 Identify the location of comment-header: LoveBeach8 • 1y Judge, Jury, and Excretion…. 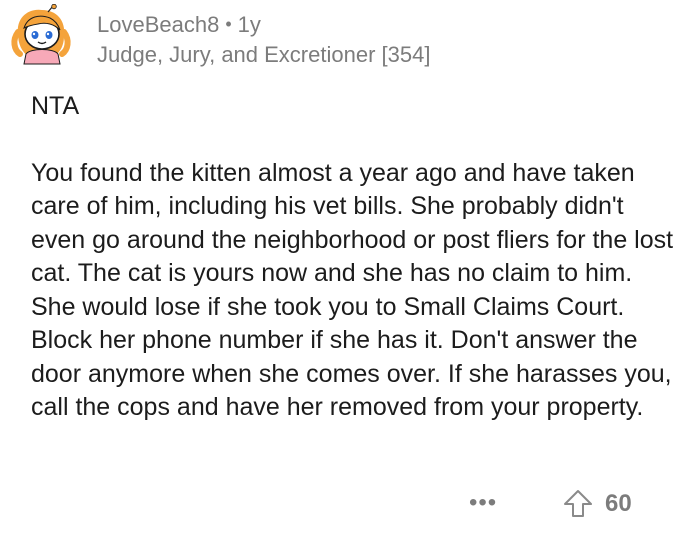
(263, 40).